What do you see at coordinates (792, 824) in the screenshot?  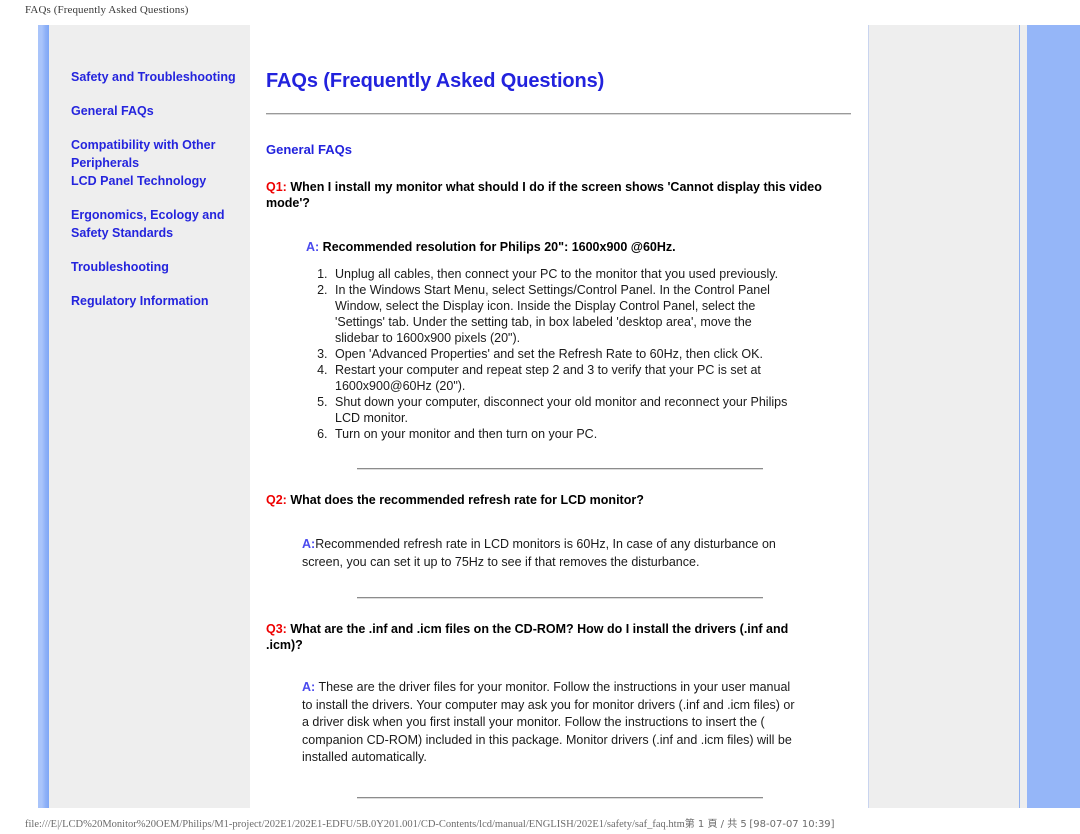 I see `footer-timestamp: [98-07-07 10:39]` at bounding box center [792, 824].